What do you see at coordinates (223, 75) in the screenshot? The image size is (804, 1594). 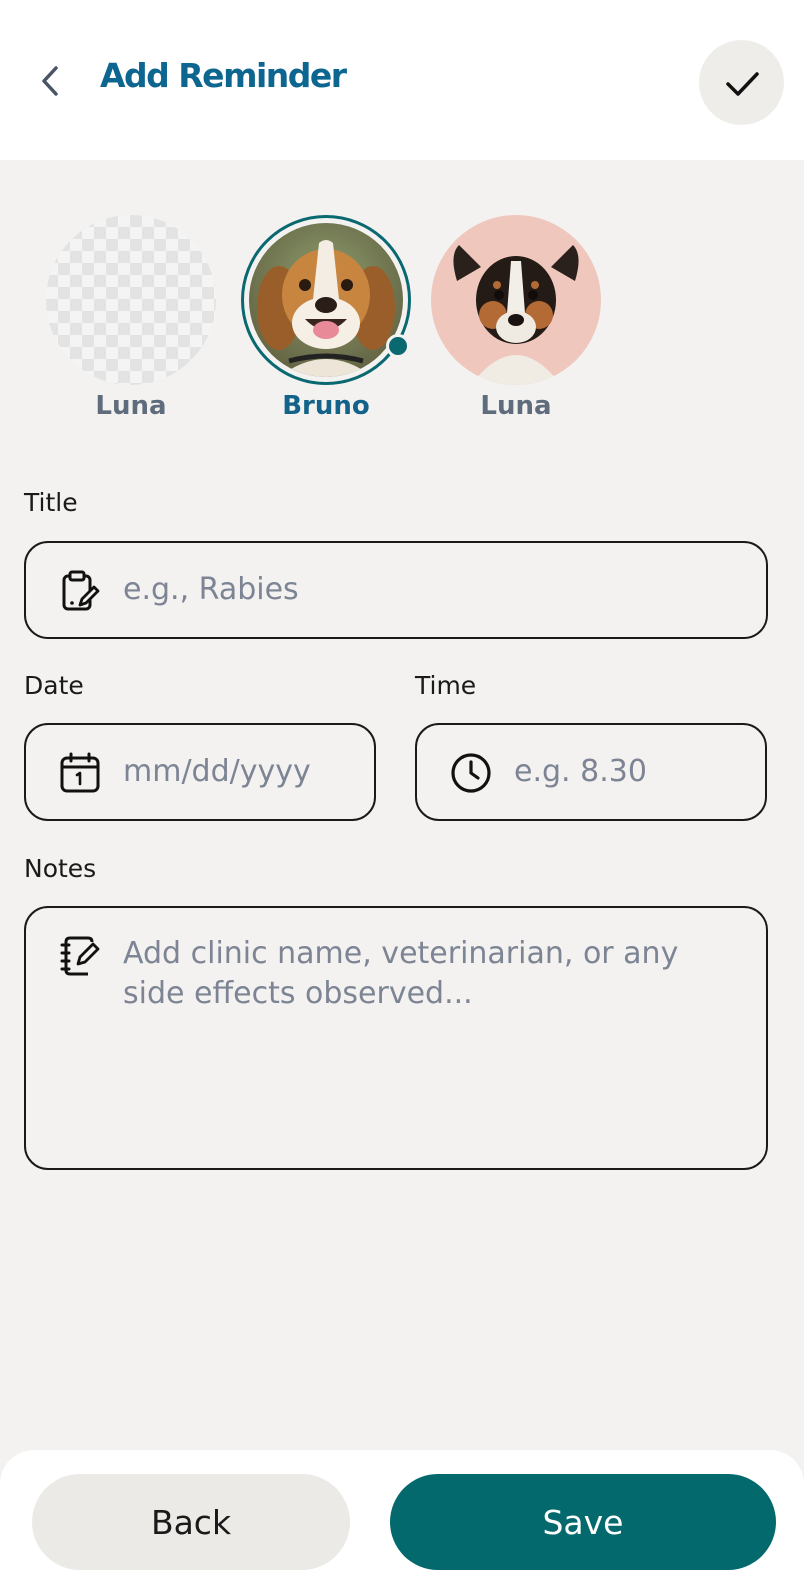 I see `page-title: Add Reminder` at bounding box center [223, 75].